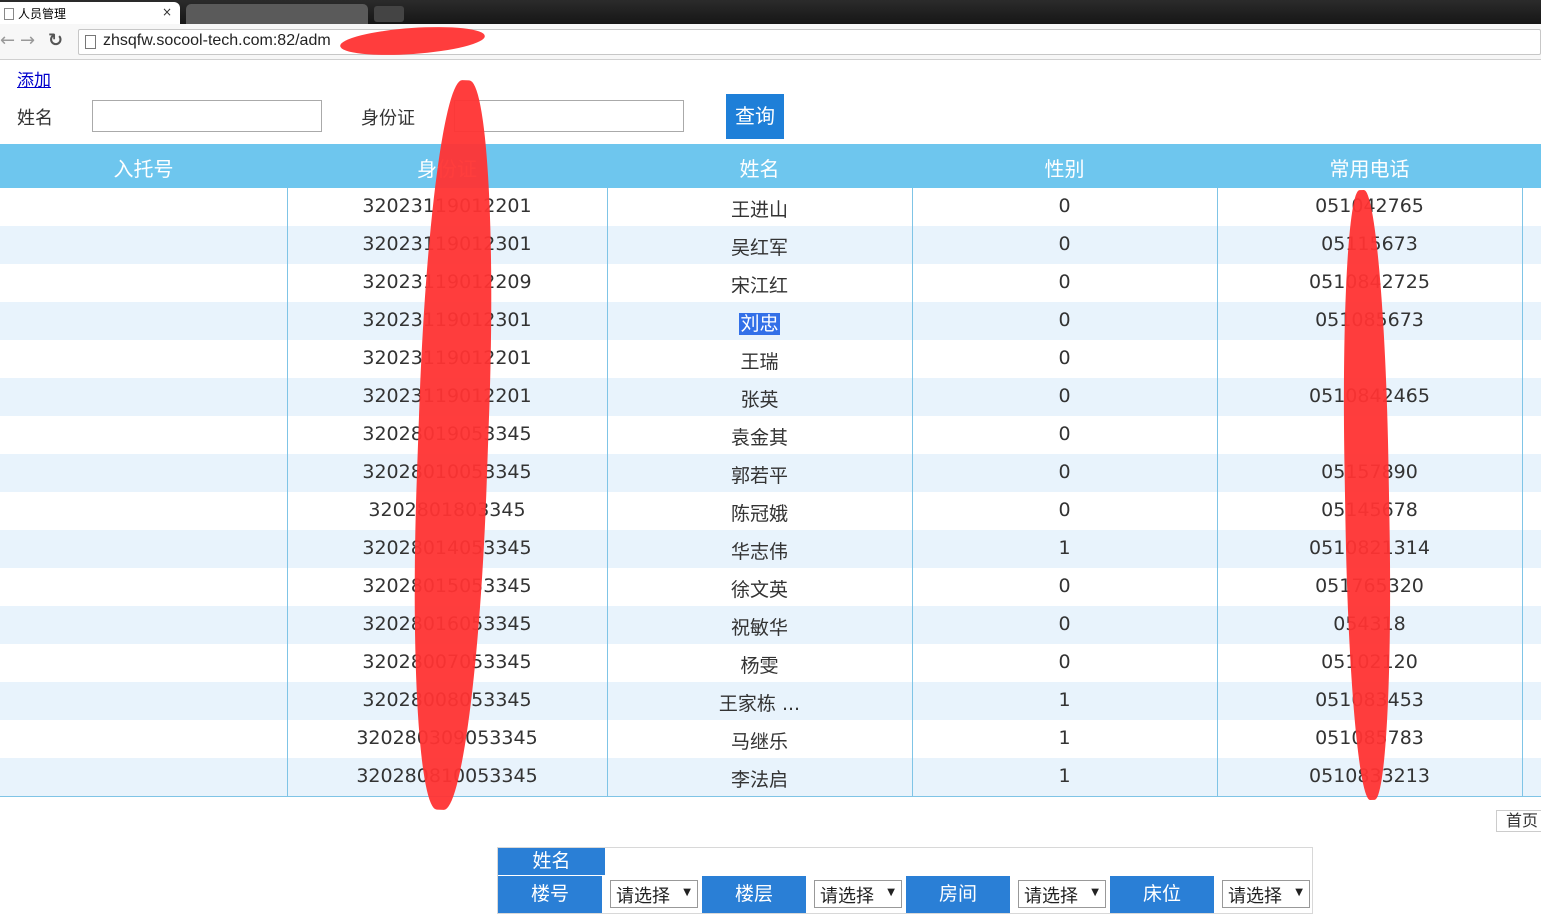  I want to click on forward-icon: →, so click(27, 40).